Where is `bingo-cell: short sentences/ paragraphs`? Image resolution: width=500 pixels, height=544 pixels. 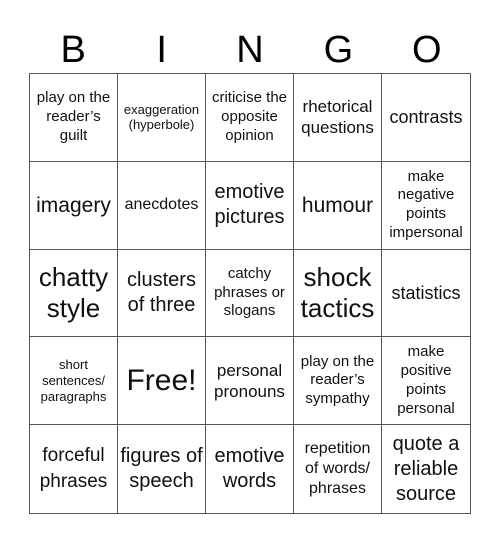
bingo-cell: short sentences/ paragraphs is located at coordinates (74, 381).